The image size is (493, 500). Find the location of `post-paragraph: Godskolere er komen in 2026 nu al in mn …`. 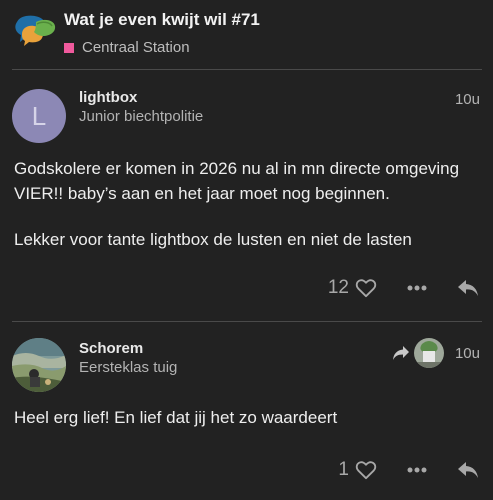

post-paragraph: Godskolere er komen in 2026 nu al in mn … is located at coordinates (237, 181).